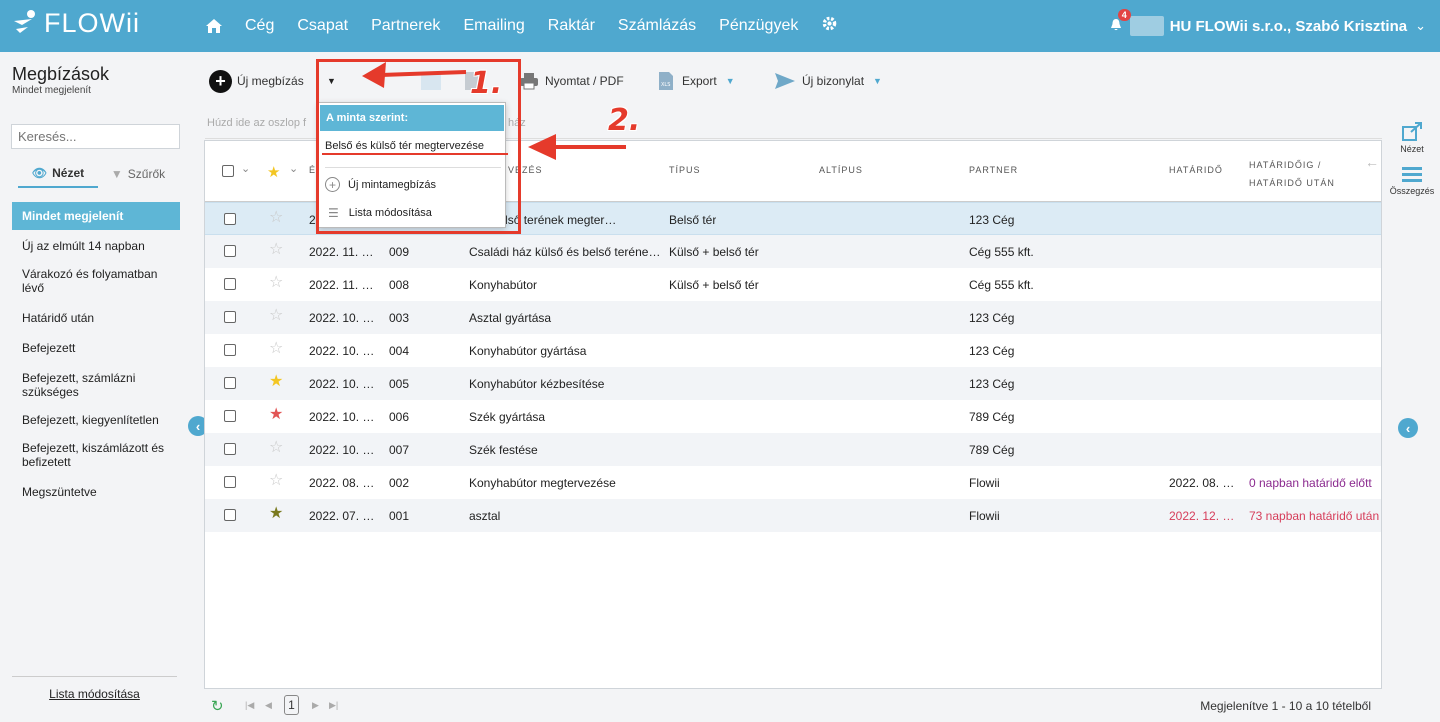 Image resolution: width=1440 pixels, height=722 pixels. I want to click on last-page-icon: ▶|, so click(333, 705).